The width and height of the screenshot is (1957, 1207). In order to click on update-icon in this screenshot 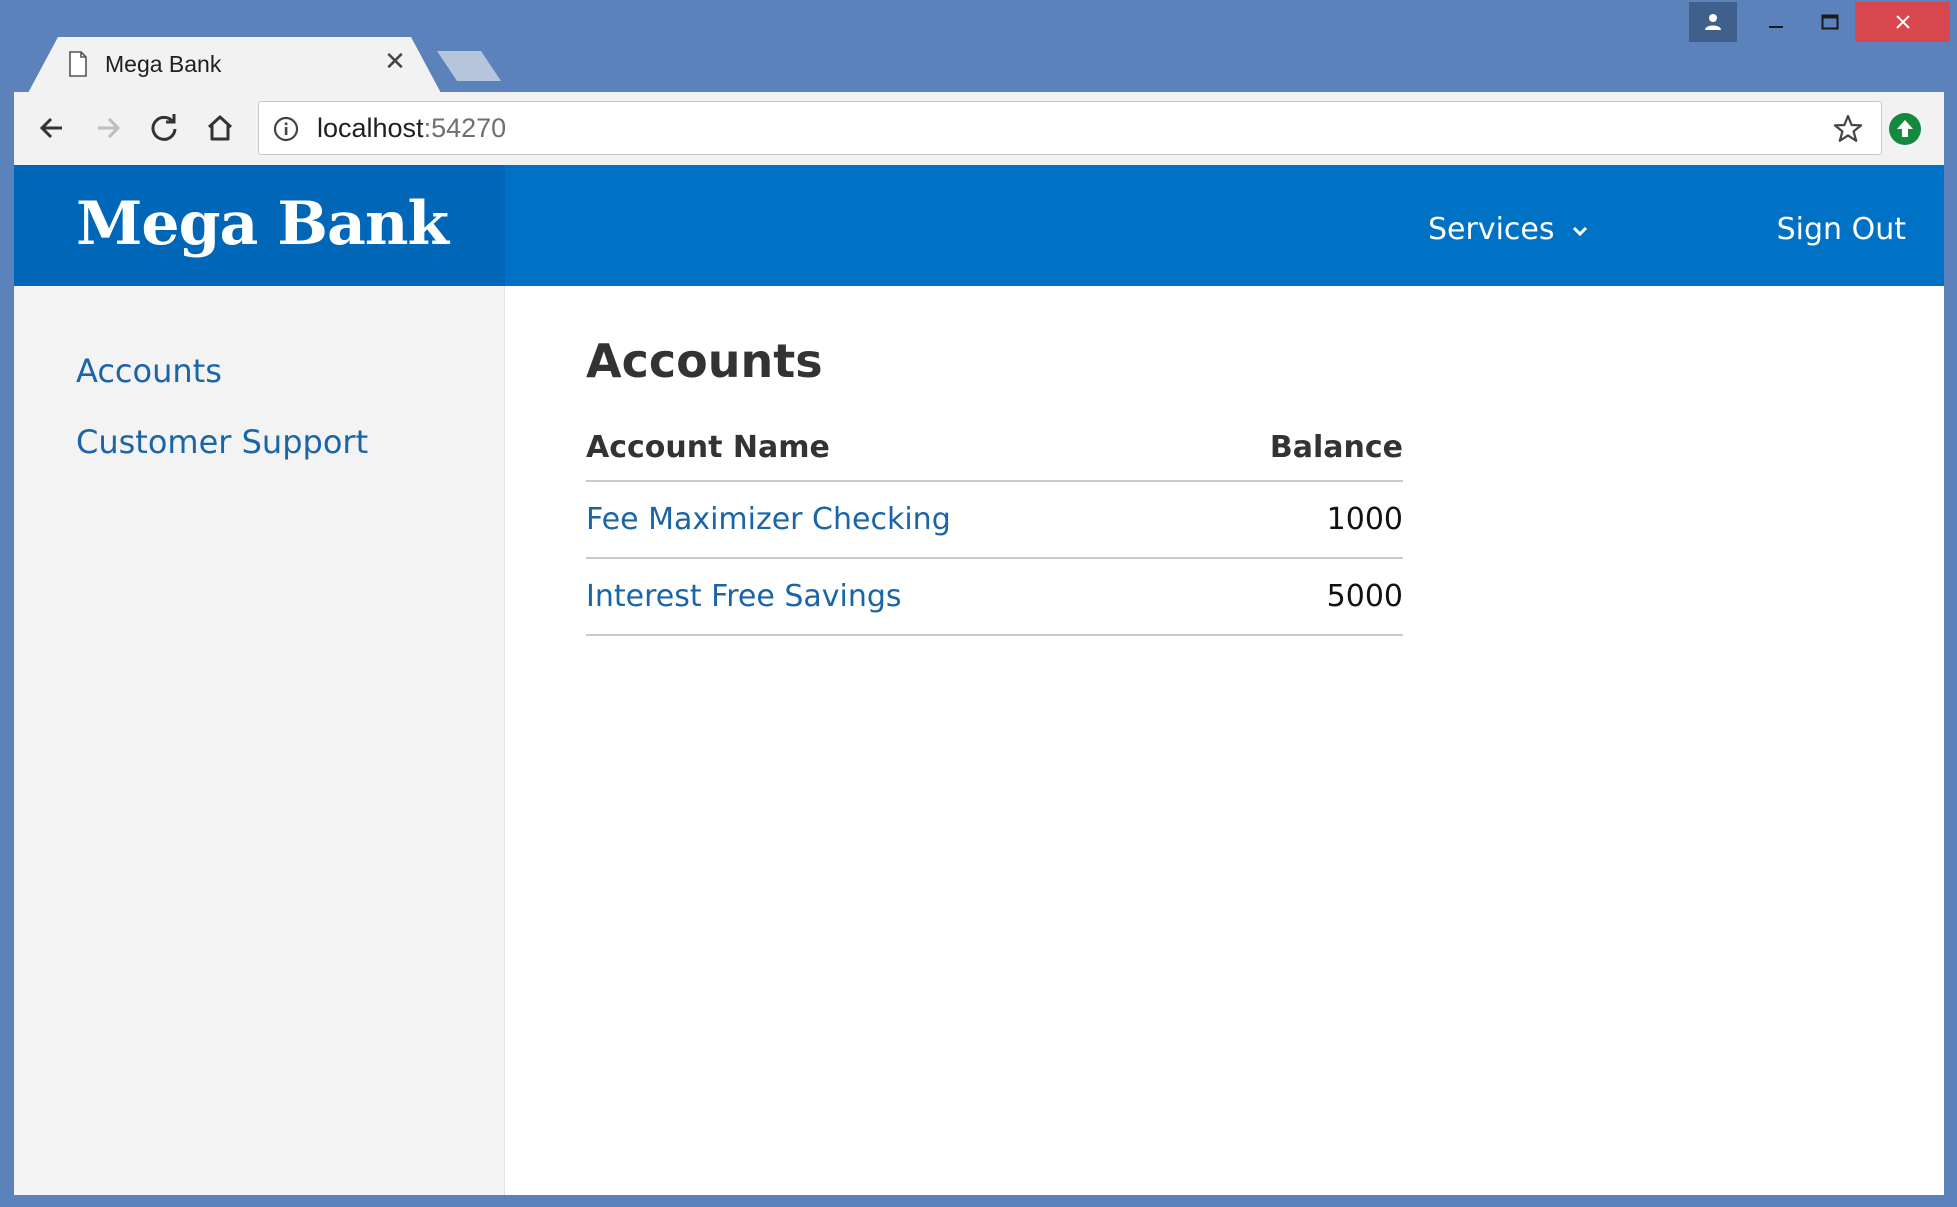, I will do `click(1905, 129)`.